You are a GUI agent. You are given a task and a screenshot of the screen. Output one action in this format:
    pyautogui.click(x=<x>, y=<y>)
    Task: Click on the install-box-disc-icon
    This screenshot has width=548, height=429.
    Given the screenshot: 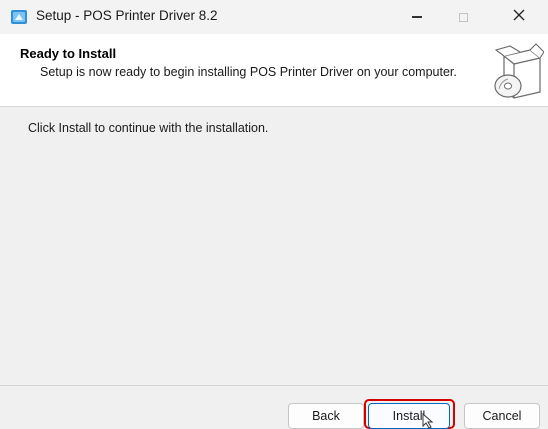 What is the action you would take?
    pyautogui.click(x=515, y=72)
    